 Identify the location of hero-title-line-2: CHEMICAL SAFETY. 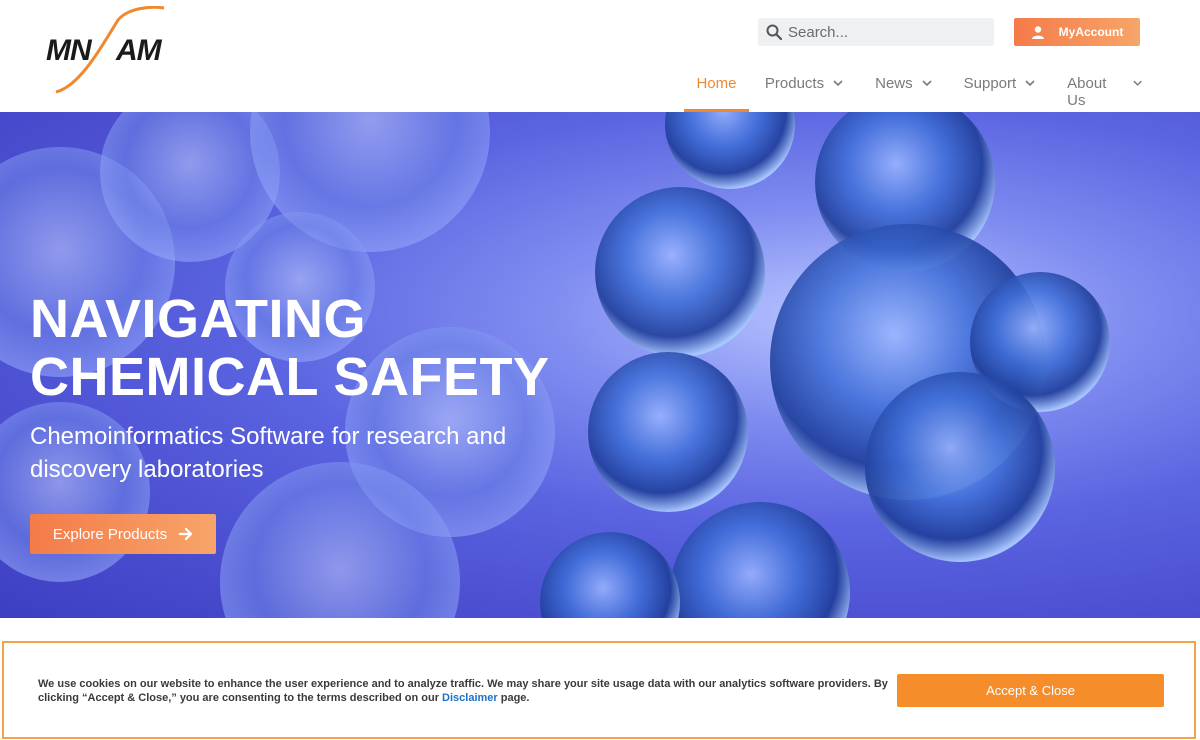
(290, 377).